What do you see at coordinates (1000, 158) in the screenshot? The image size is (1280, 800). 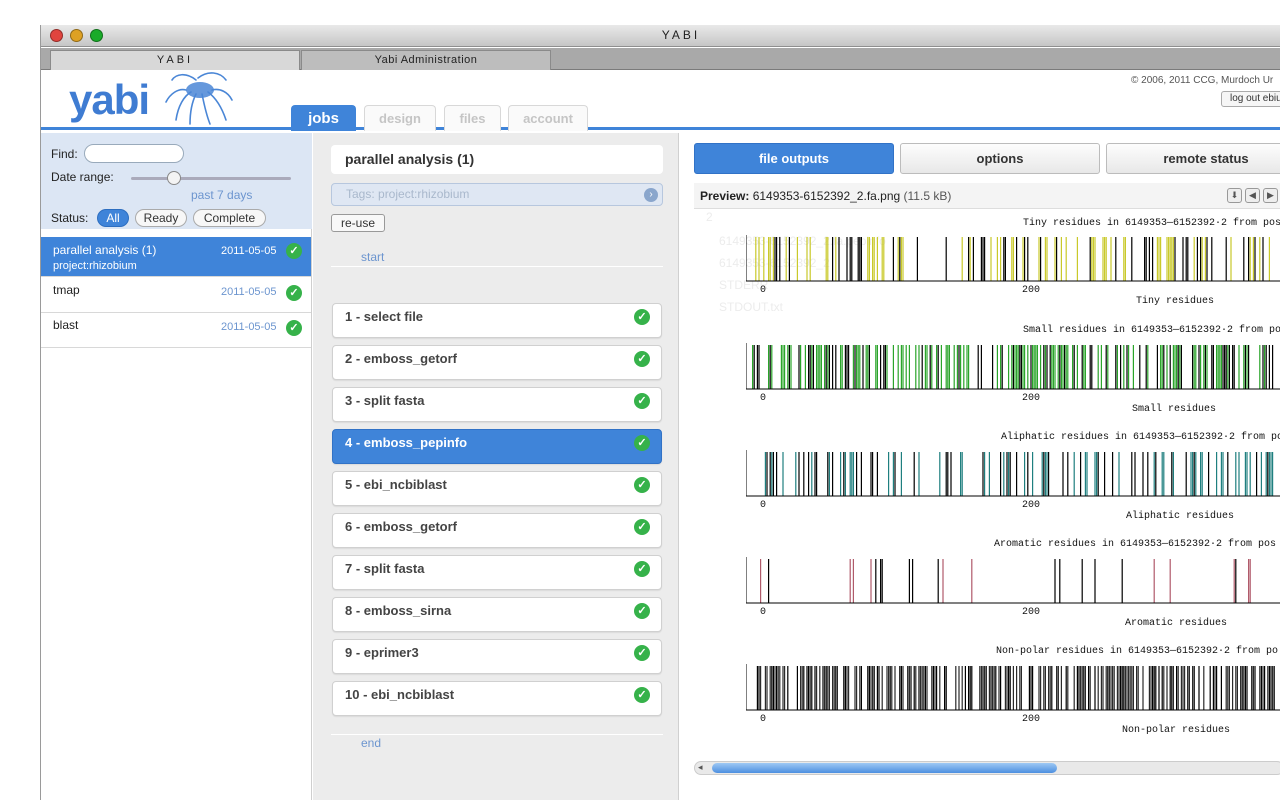 I see `options-button: options` at bounding box center [1000, 158].